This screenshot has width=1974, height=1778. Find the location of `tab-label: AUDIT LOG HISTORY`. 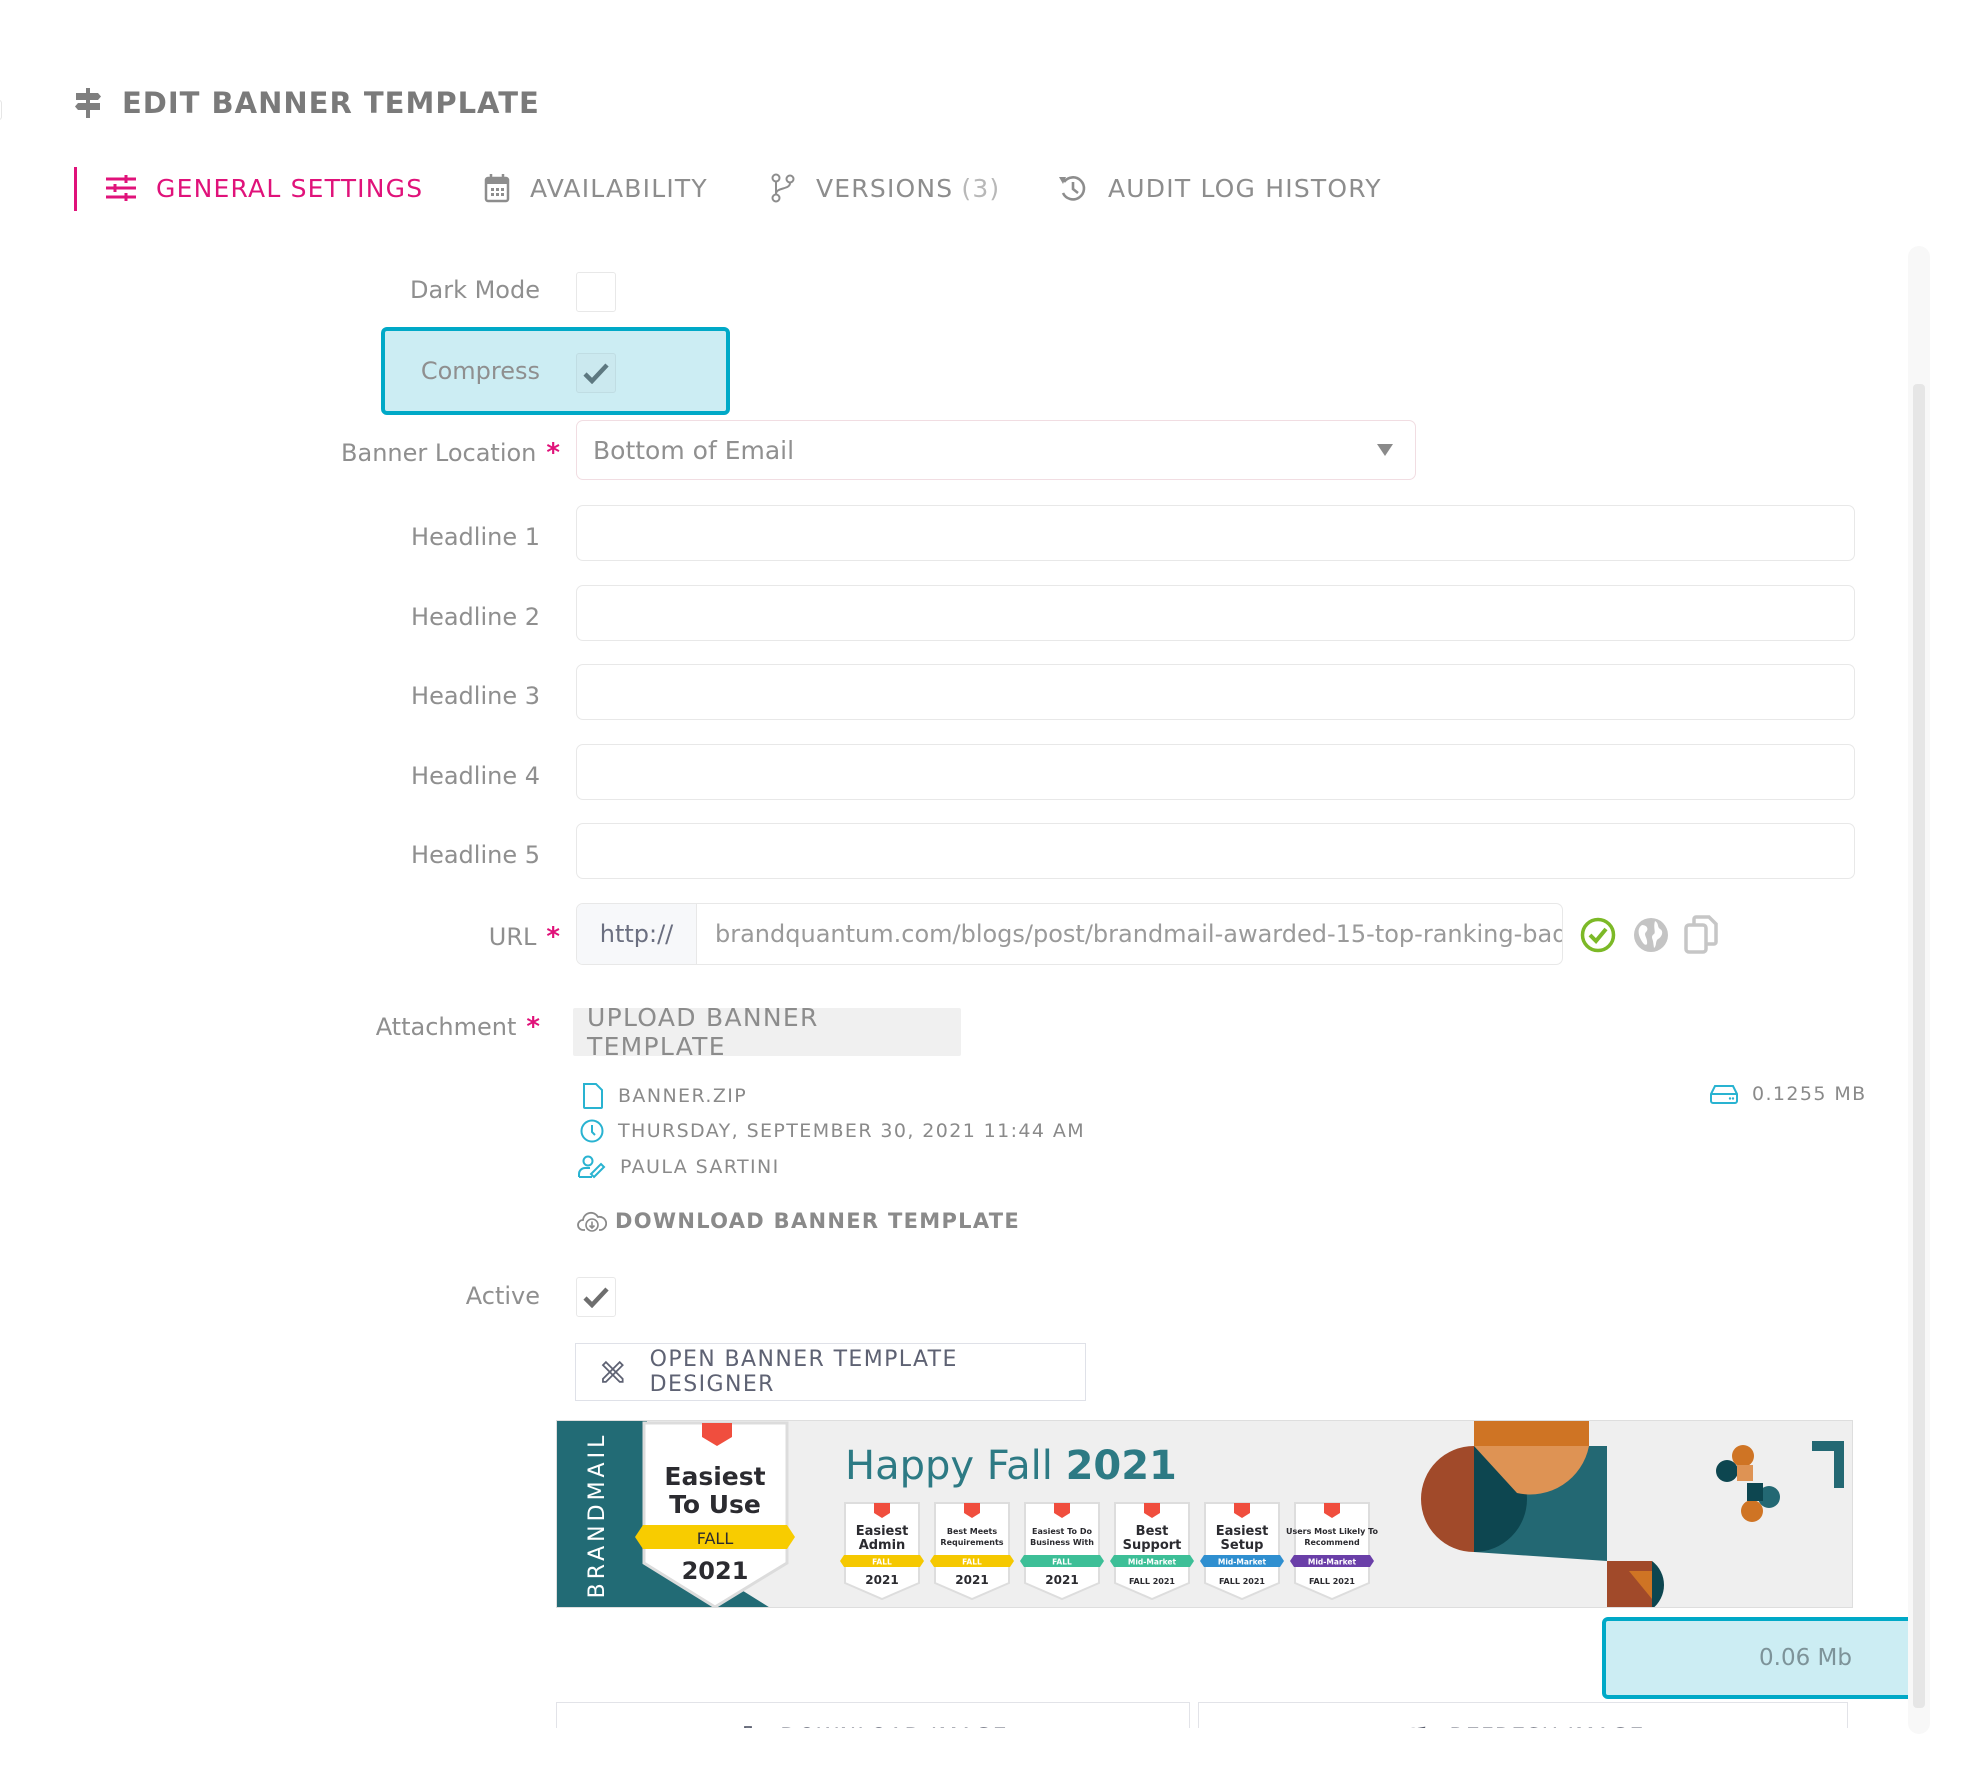

tab-label: AUDIT LOG HISTORY is located at coordinates (1245, 188).